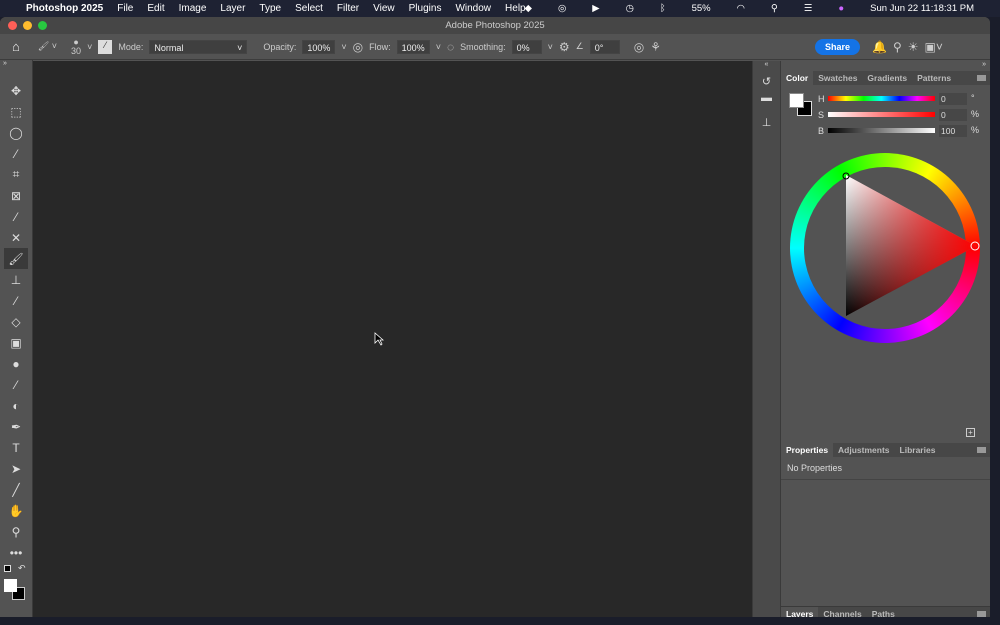  Describe the element at coordinates (515, 8) in the screenshot. I see `menu-help: Help` at that location.